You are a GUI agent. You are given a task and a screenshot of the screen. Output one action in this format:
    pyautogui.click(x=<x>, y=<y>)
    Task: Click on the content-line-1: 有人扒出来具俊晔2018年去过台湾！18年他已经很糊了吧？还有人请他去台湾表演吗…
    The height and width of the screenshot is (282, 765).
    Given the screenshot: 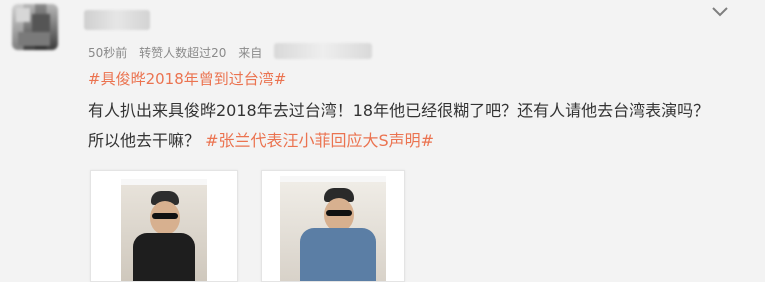 What is the action you would take?
    pyautogui.click(x=399, y=110)
    